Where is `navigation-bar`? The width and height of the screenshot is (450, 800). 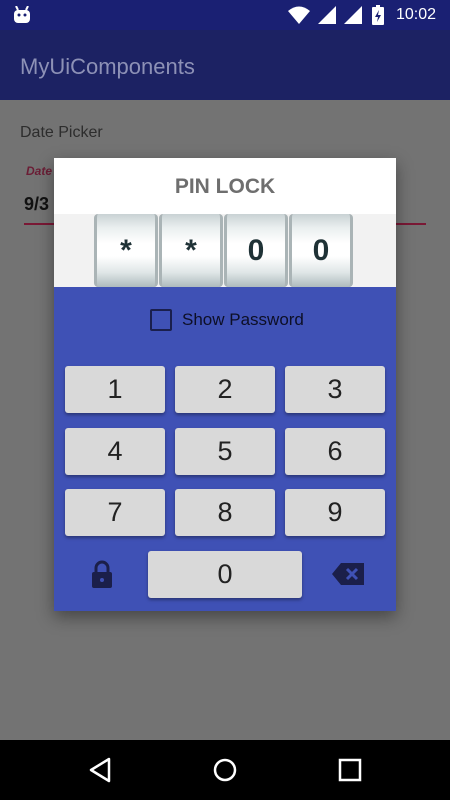
navigation-bar is located at coordinates (225, 770).